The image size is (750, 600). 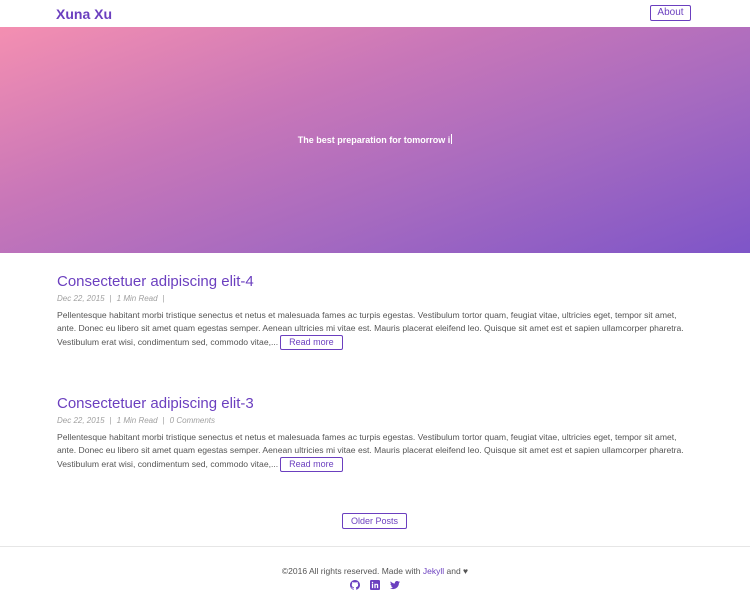 I want to click on github-icon, so click(x=355, y=583).